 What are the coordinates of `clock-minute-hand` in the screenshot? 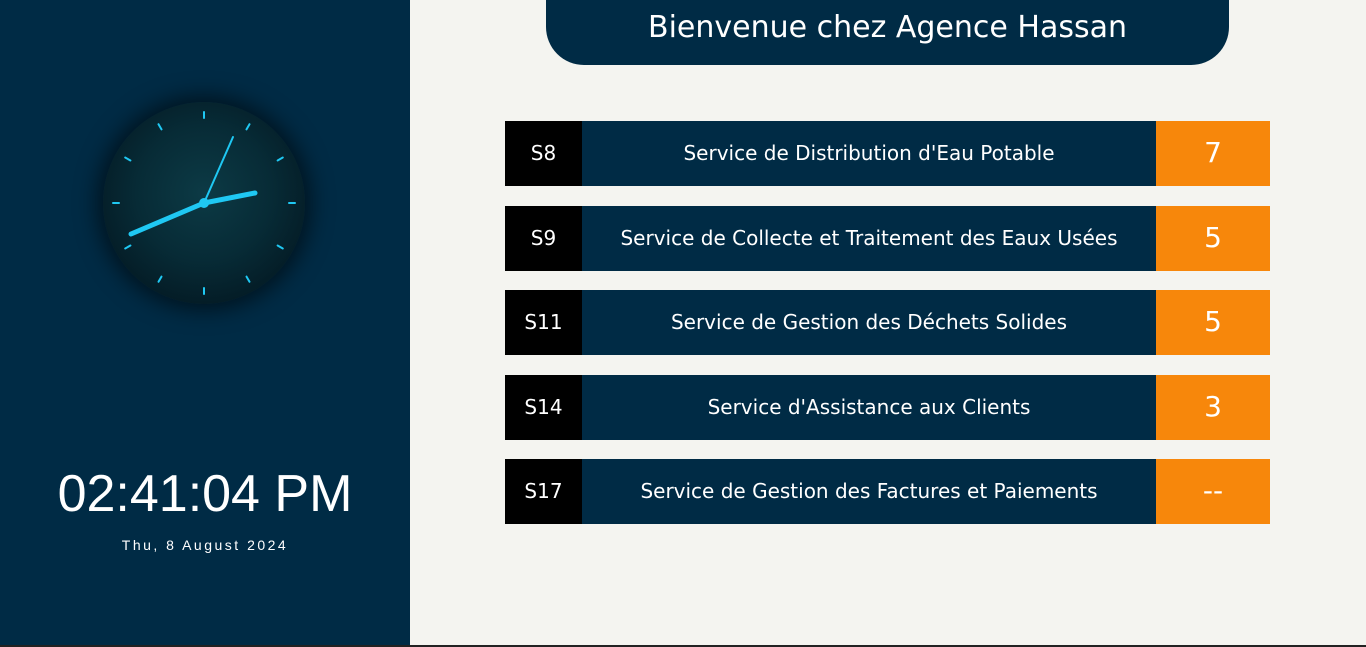 It's located at (167, 218).